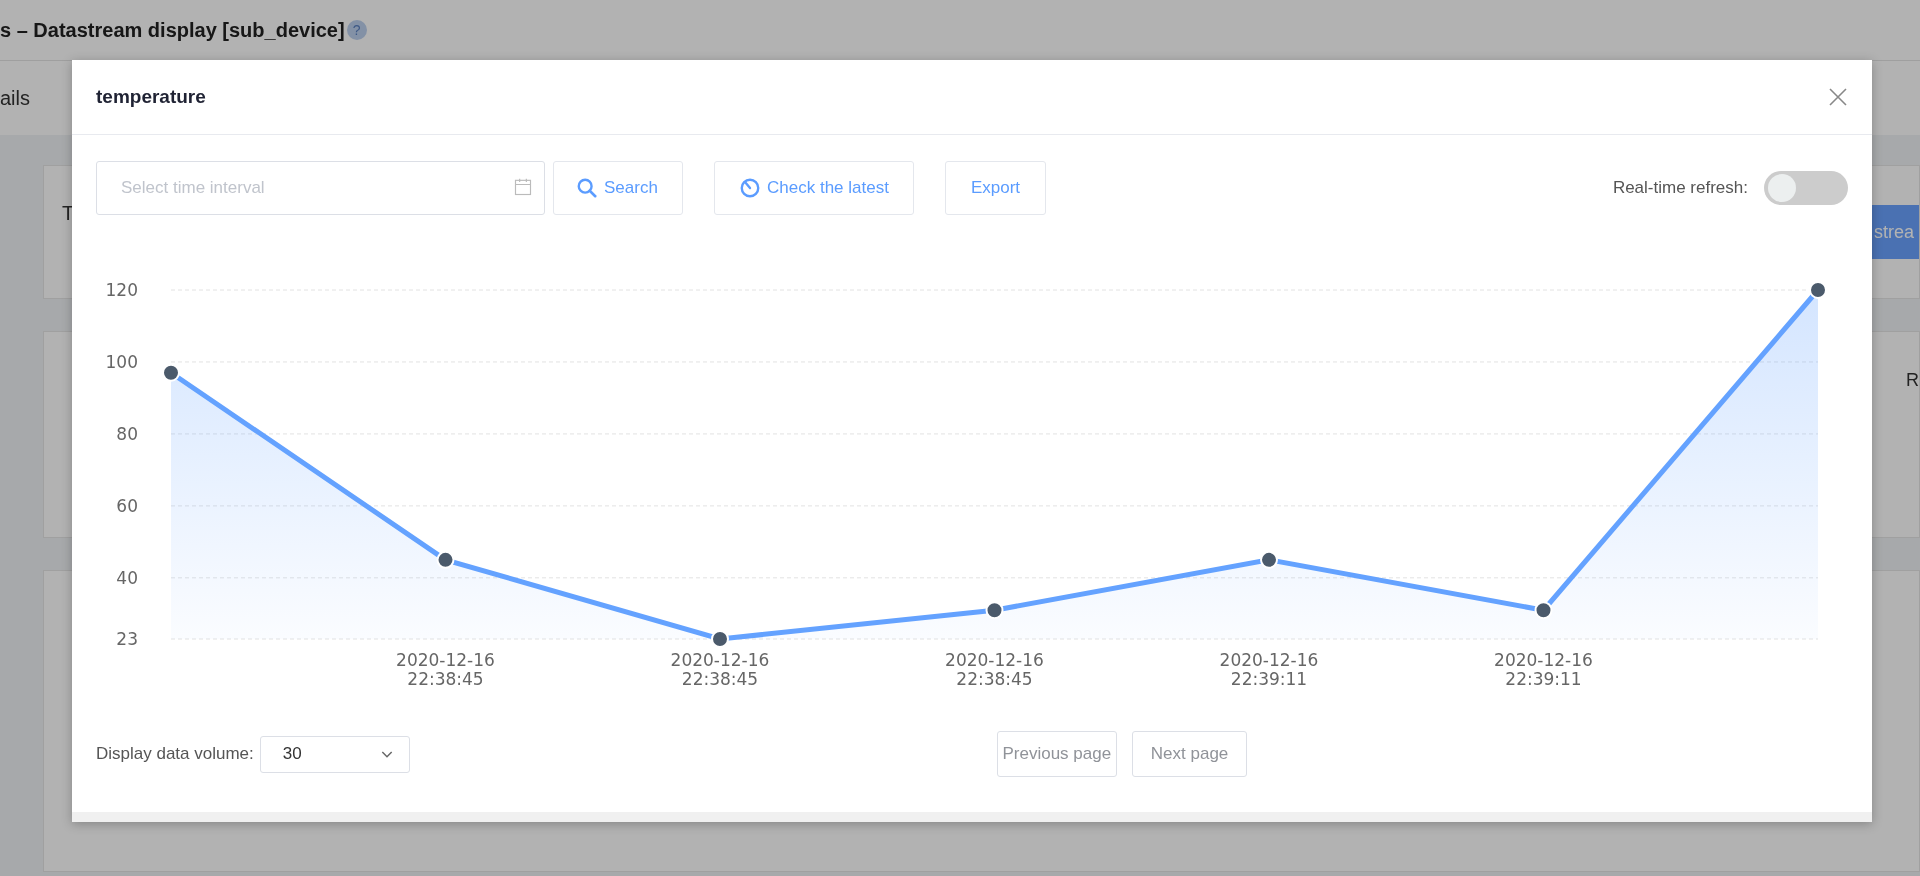  Describe the element at coordinates (334, 754) in the screenshot. I see `volume-select: 30` at that location.